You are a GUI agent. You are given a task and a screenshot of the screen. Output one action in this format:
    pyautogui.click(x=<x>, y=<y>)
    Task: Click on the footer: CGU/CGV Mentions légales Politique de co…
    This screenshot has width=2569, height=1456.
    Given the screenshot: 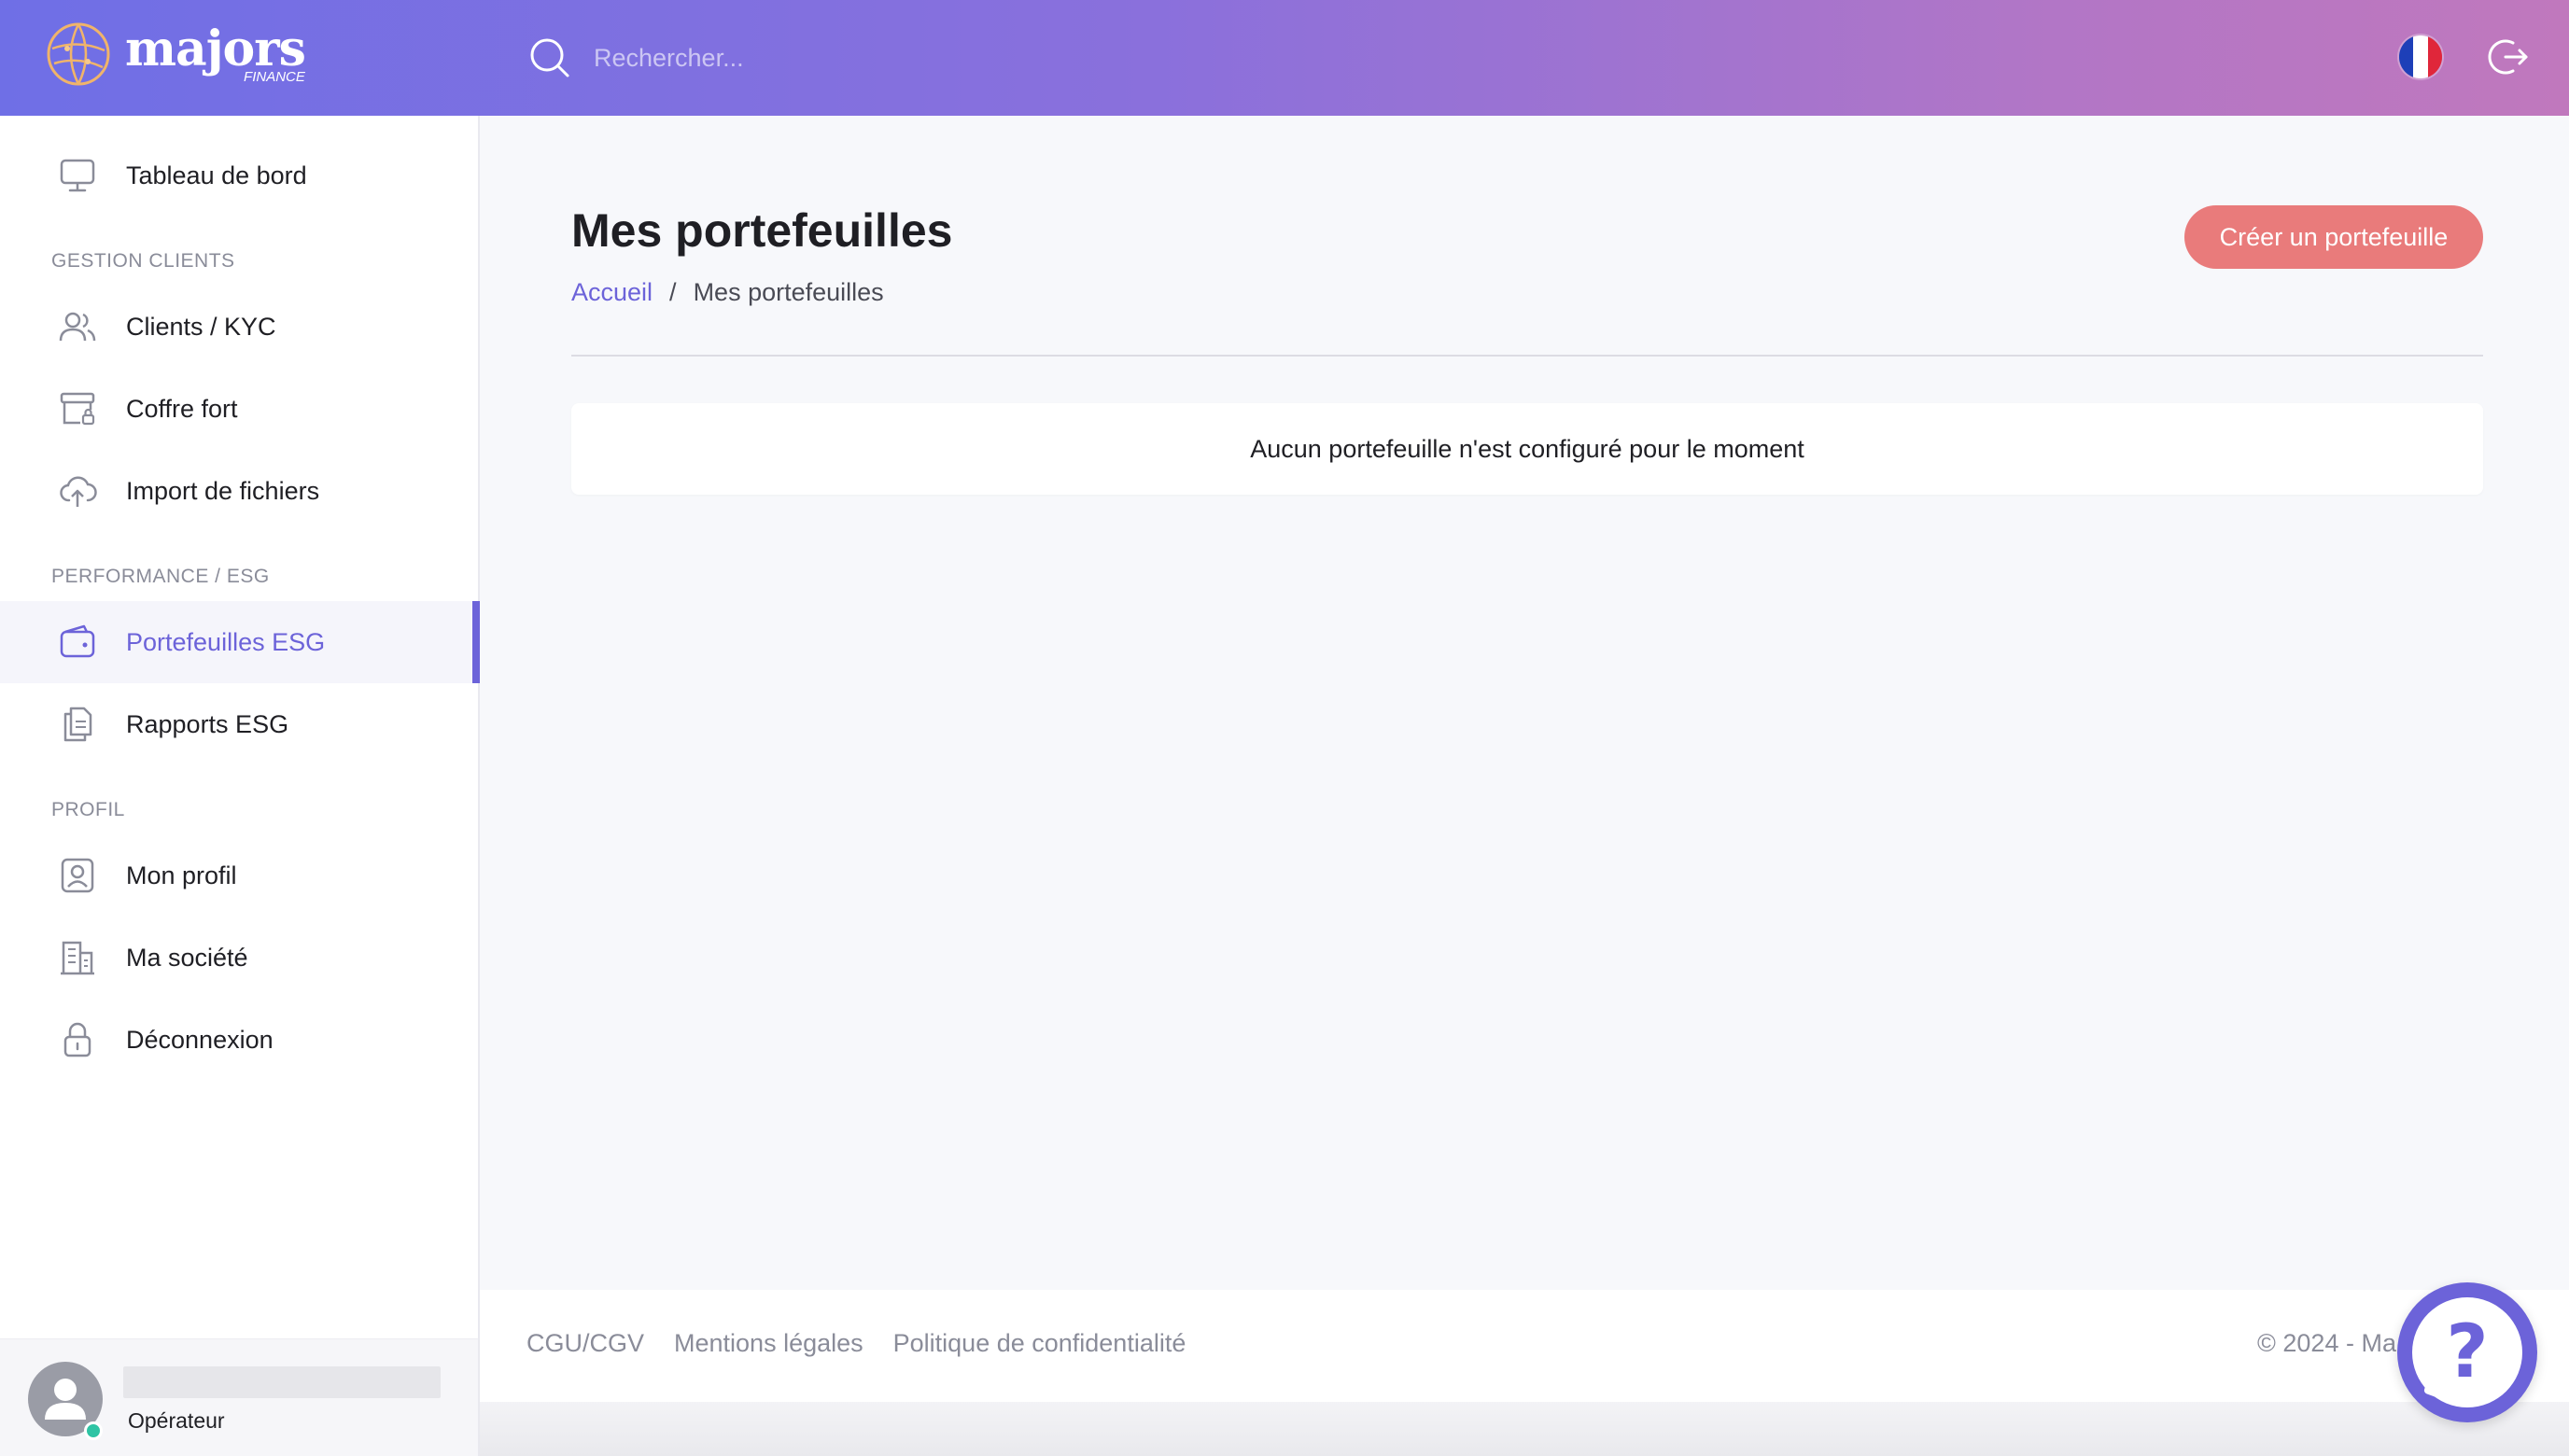 What is the action you would take?
    pyautogui.click(x=1524, y=1346)
    